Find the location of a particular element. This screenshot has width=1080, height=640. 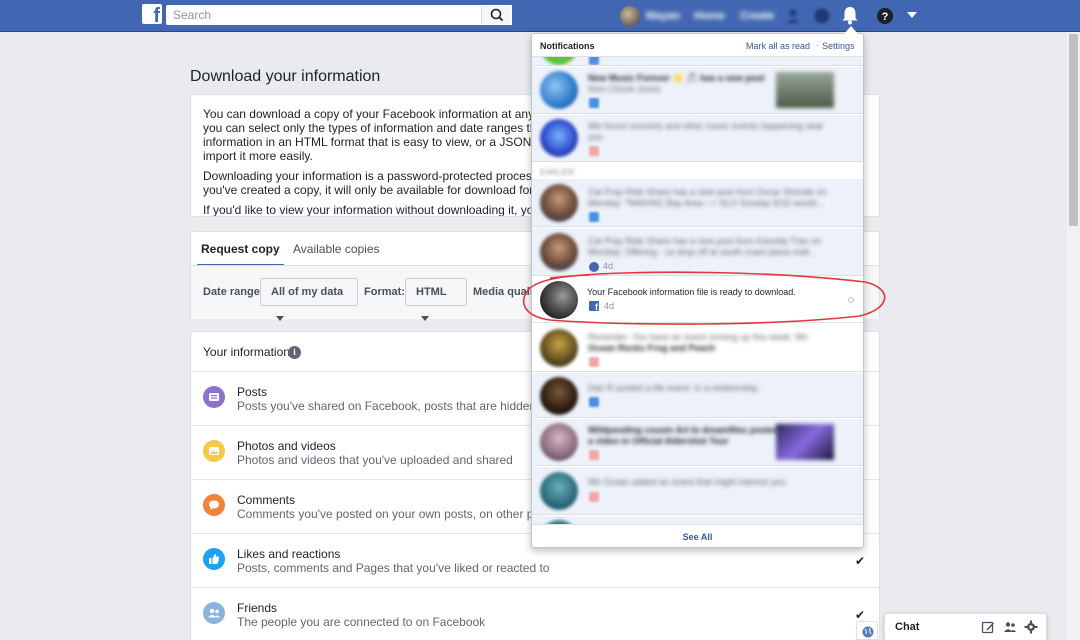

info-row-title: Comments is located at coordinates (266, 500).